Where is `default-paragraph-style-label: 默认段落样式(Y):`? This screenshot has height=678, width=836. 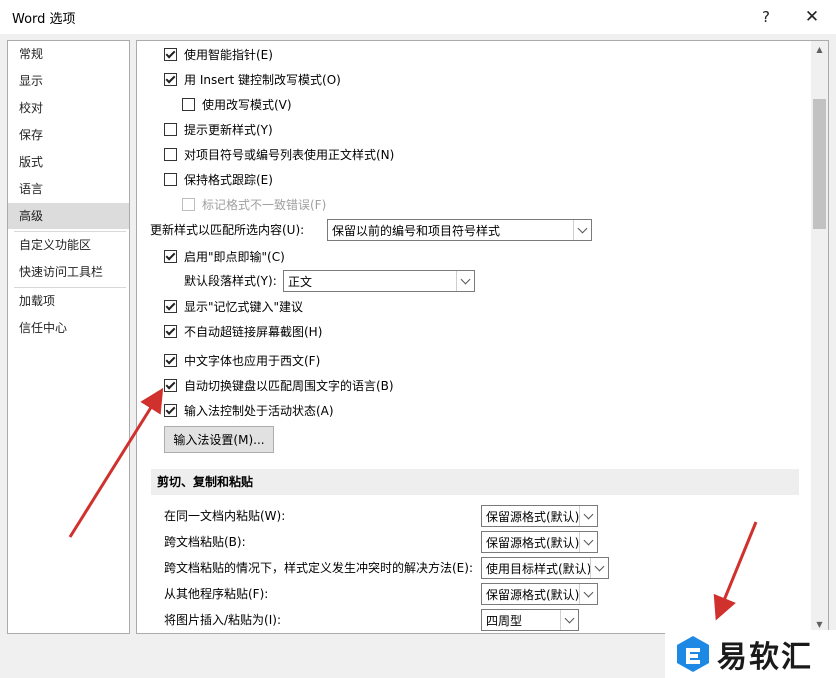 default-paragraph-style-label: 默认段落样式(Y): is located at coordinates (230, 281).